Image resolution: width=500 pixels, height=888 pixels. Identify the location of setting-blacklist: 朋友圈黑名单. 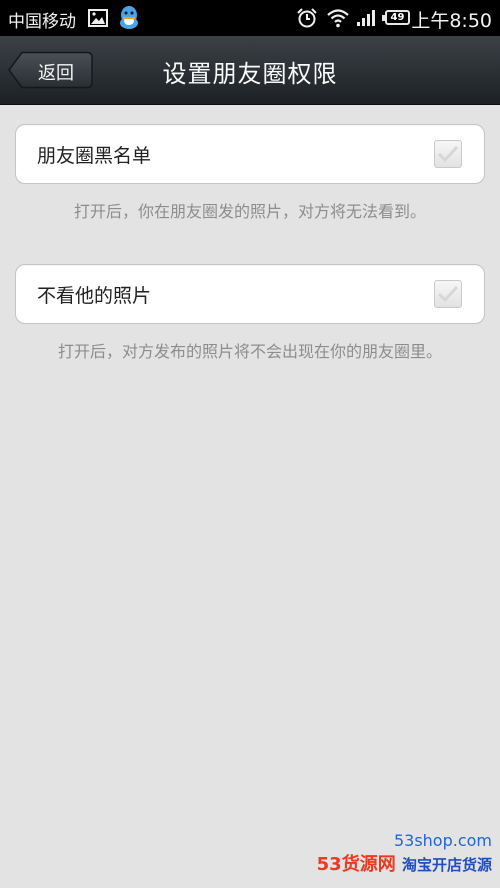
(250, 154).